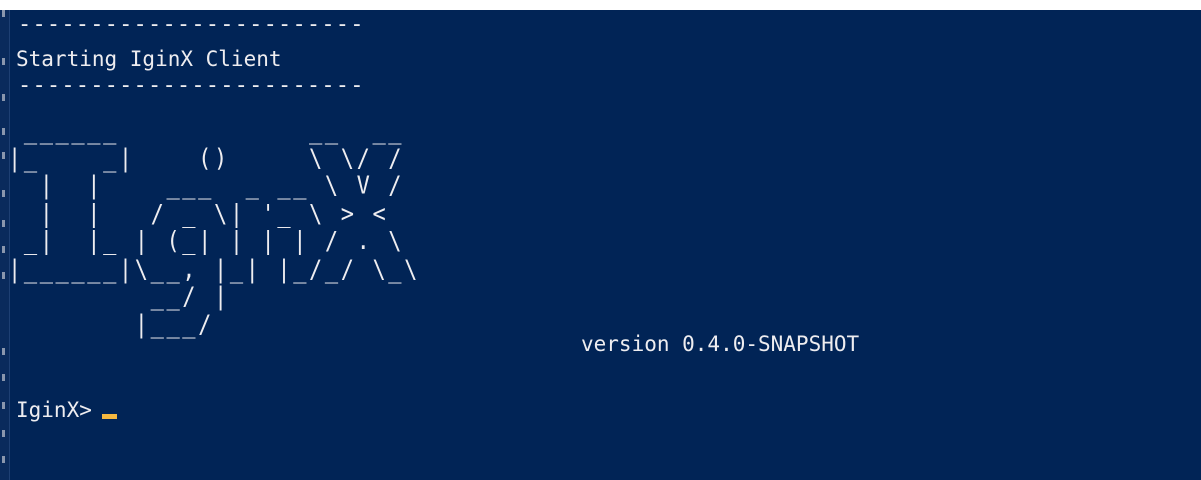 The image size is (1201, 480). I want to click on window-top-edge, so click(600, 5).